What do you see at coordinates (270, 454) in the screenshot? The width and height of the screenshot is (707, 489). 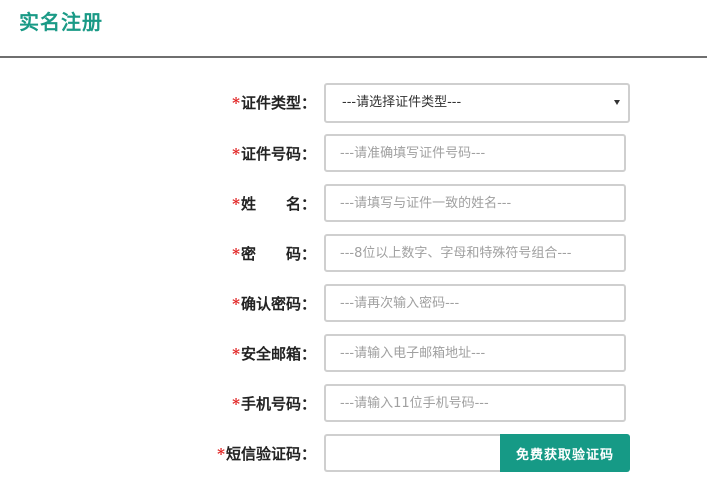 I see `sms-code-label-text: 短信验证码：` at bounding box center [270, 454].